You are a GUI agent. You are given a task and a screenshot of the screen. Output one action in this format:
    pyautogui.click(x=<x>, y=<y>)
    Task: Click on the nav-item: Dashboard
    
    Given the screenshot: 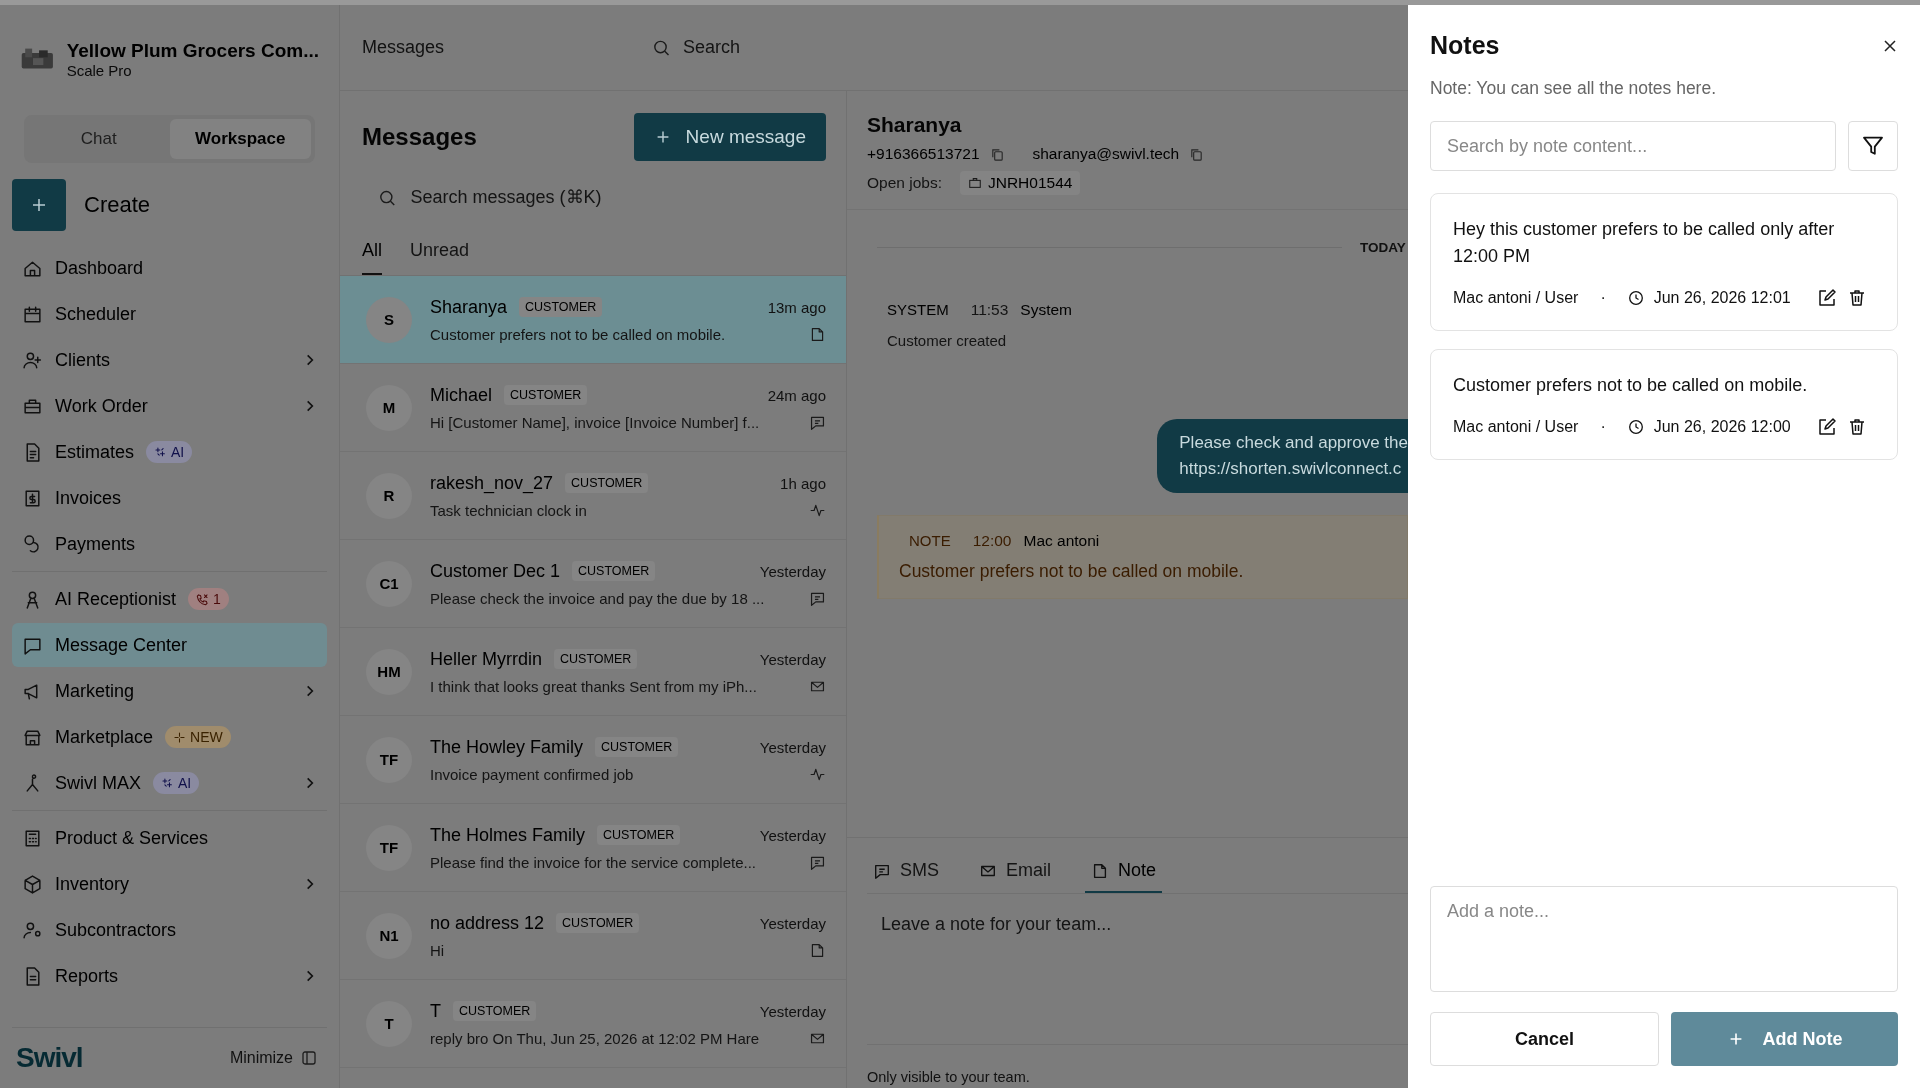 What is the action you would take?
    pyautogui.click(x=169, y=268)
    